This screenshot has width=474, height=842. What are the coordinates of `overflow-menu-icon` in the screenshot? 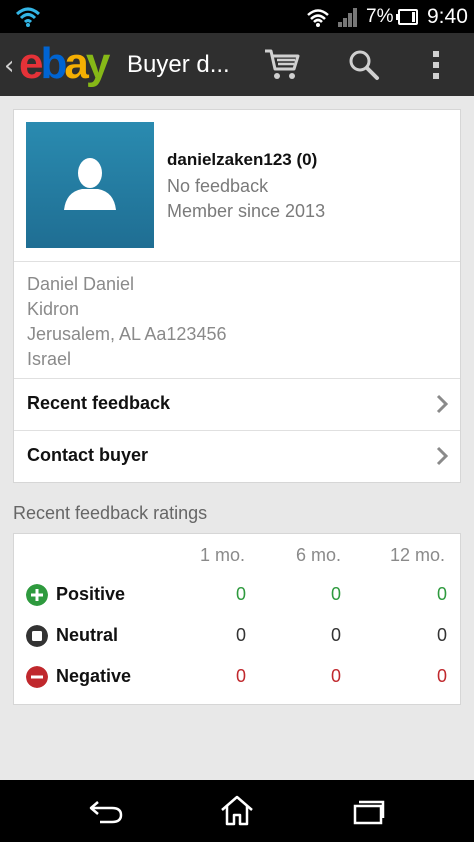 It's located at (436, 65).